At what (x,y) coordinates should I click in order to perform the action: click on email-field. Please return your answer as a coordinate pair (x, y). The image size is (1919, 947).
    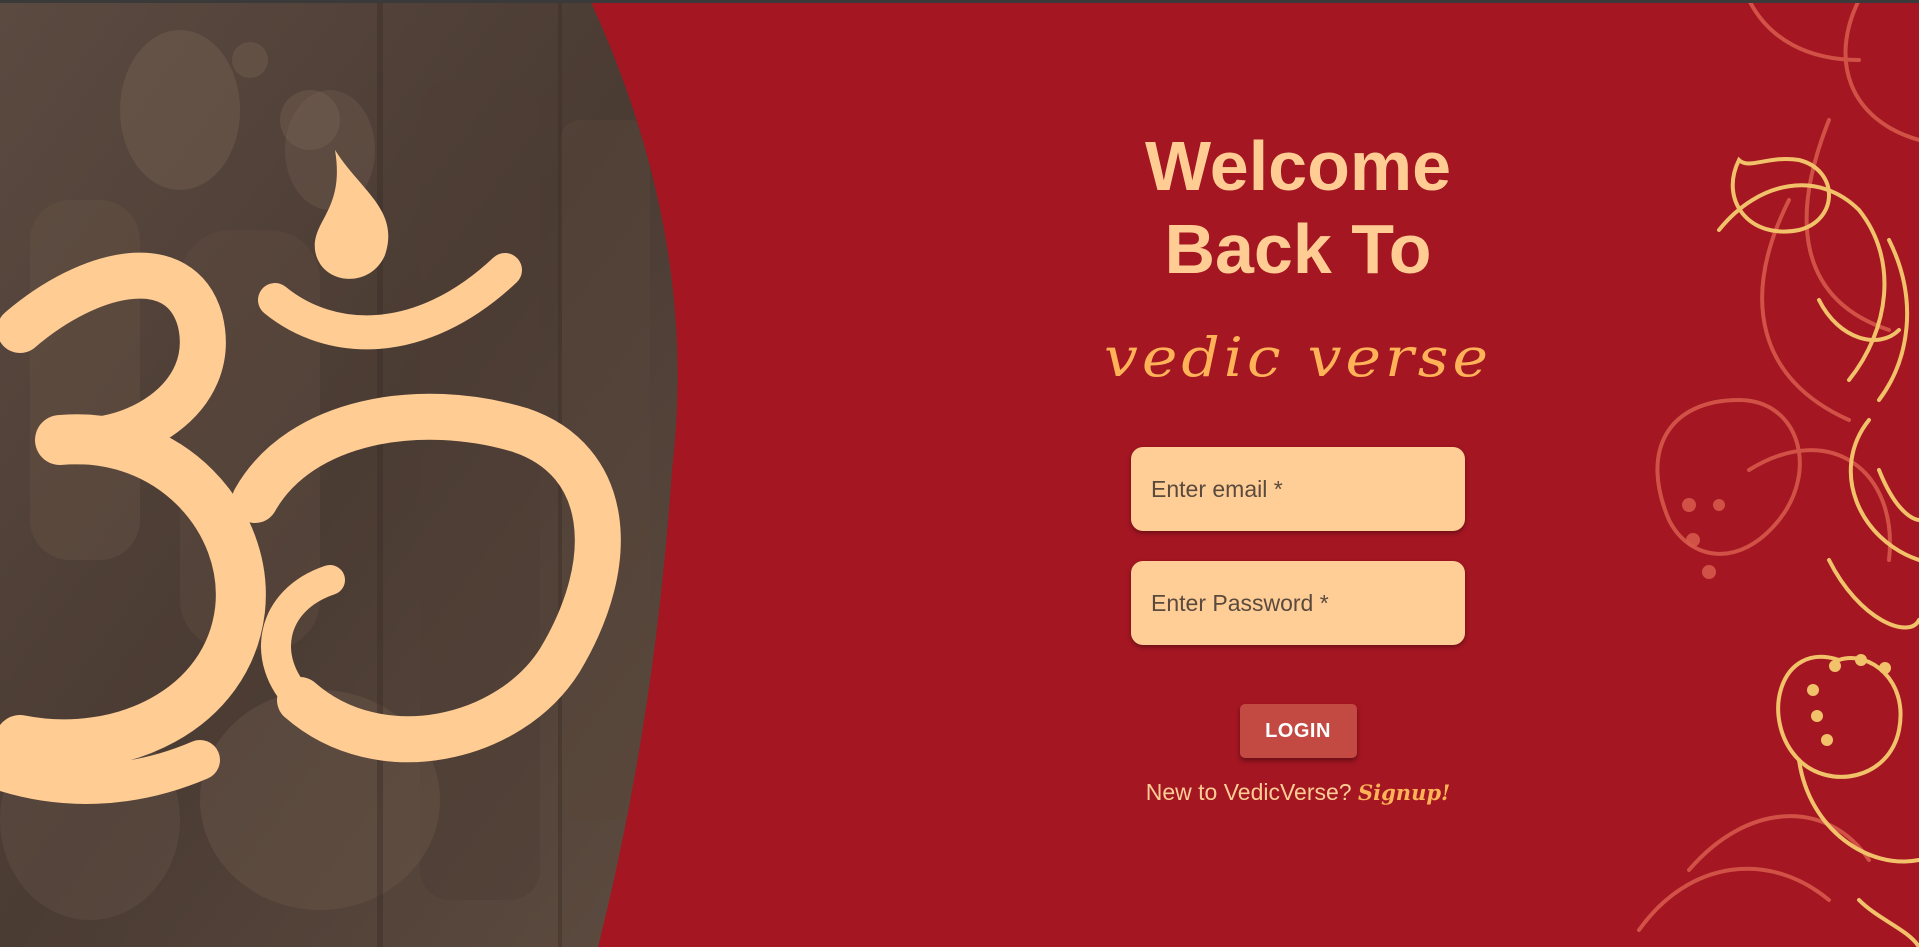
    Looking at the image, I should click on (1298, 489).